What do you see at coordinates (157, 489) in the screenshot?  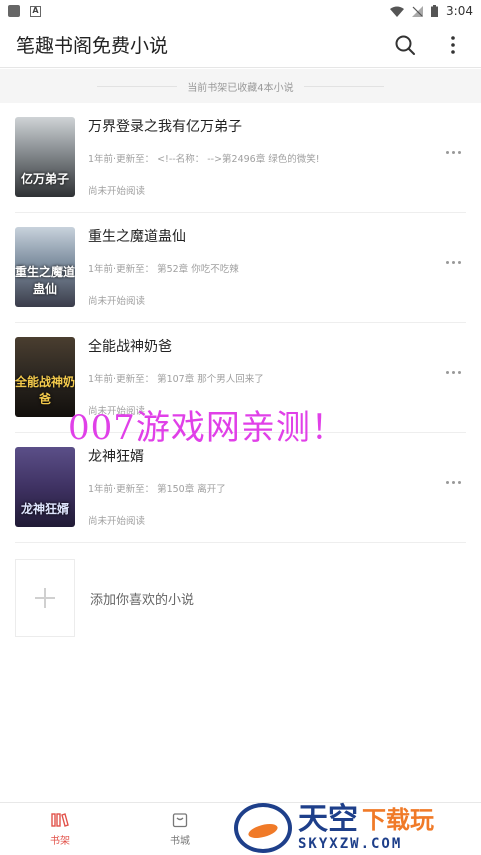 I see `book-update: 1年前·更新至： 第150章 离开了` at bounding box center [157, 489].